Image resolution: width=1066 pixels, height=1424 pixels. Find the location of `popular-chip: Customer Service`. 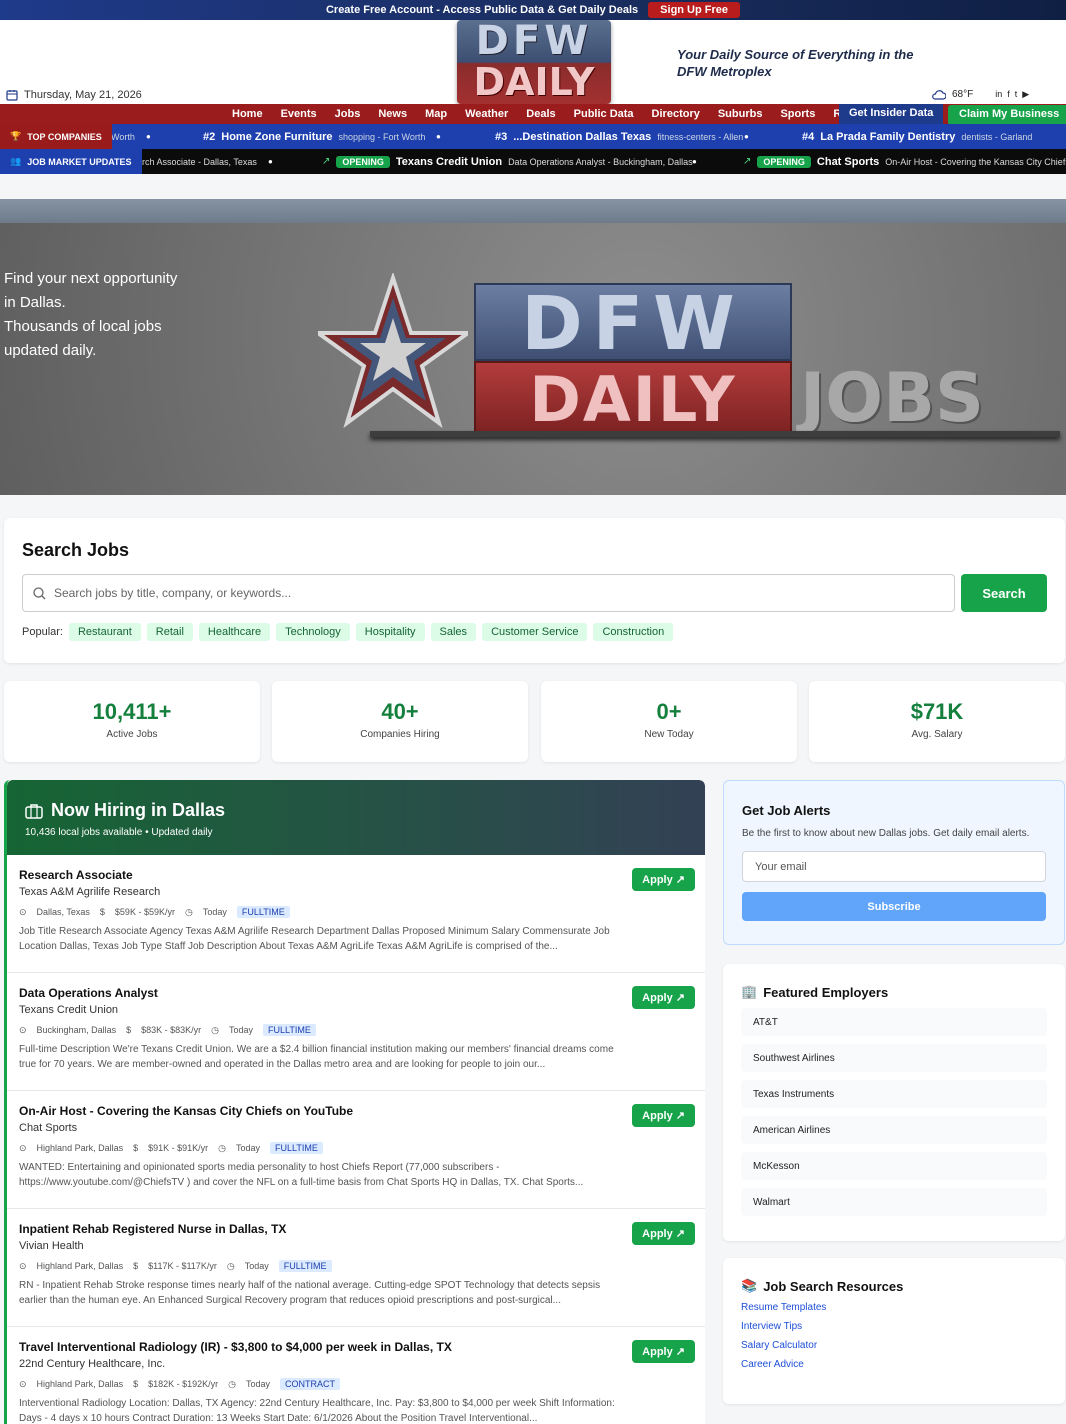

popular-chip: Customer Service is located at coordinates (535, 632).